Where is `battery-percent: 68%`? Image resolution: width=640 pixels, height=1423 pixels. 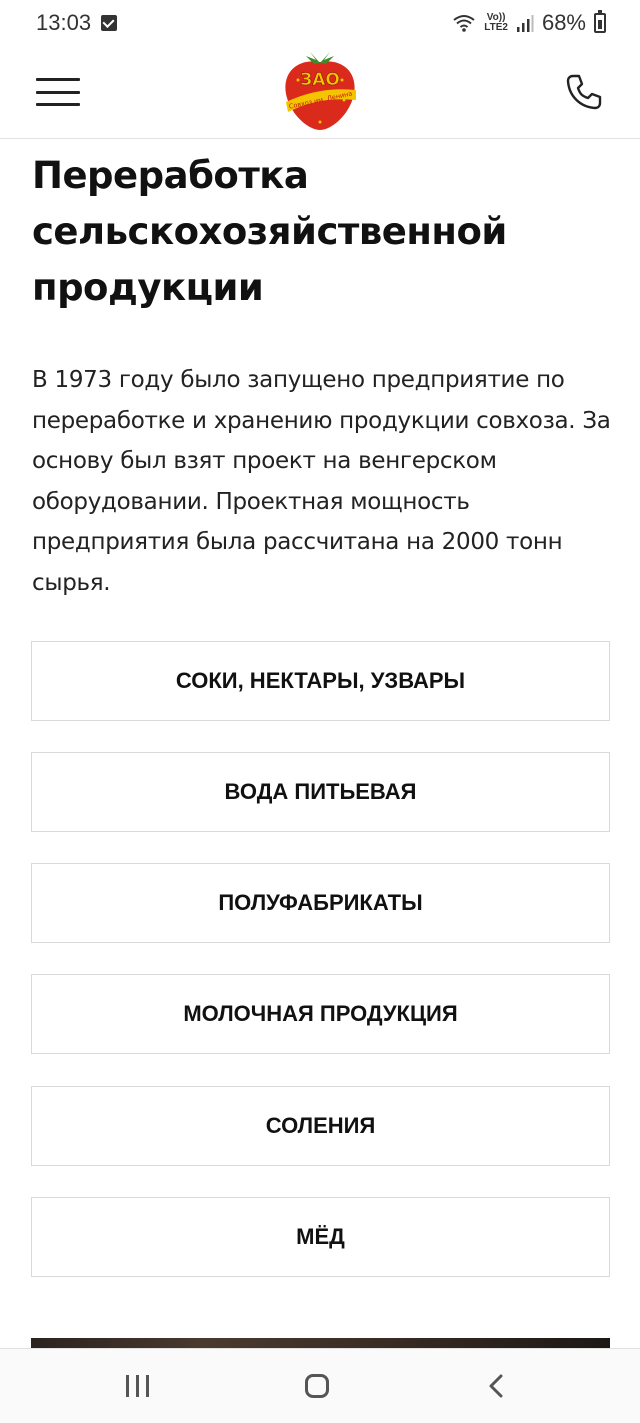 battery-percent: 68% is located at coordinates (563, 22).